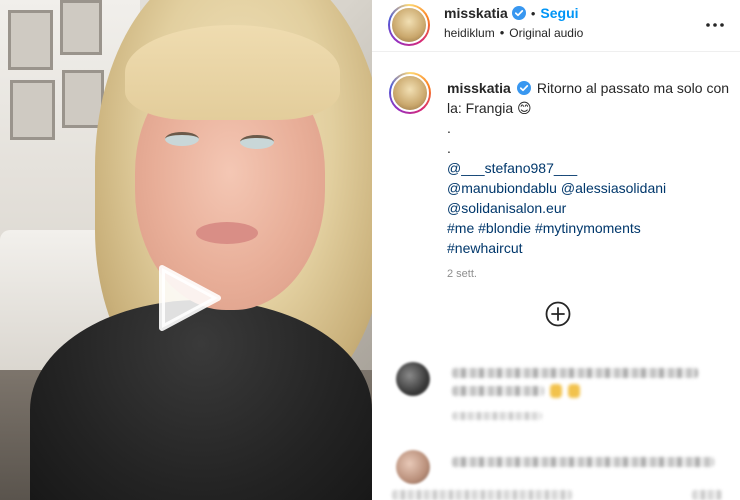 This screenshot has height=500, width=740. Describe the element at coordinates (715, 25) in the screenshot. I see `more-options-icon` at that location.